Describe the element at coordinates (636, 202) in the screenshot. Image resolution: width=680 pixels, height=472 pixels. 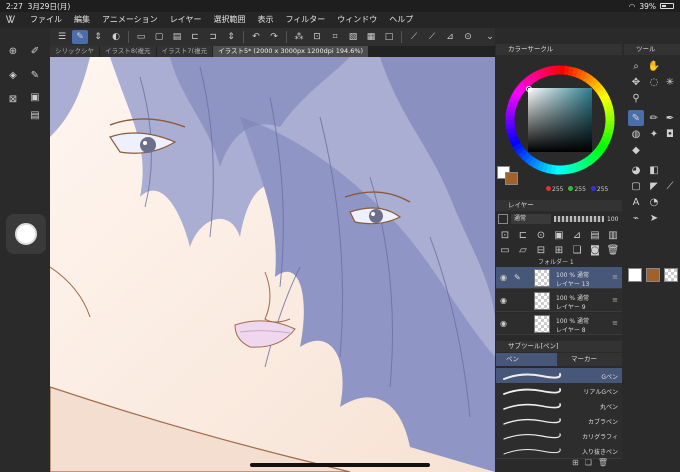
I see `text-tool-icon: A` at that location.